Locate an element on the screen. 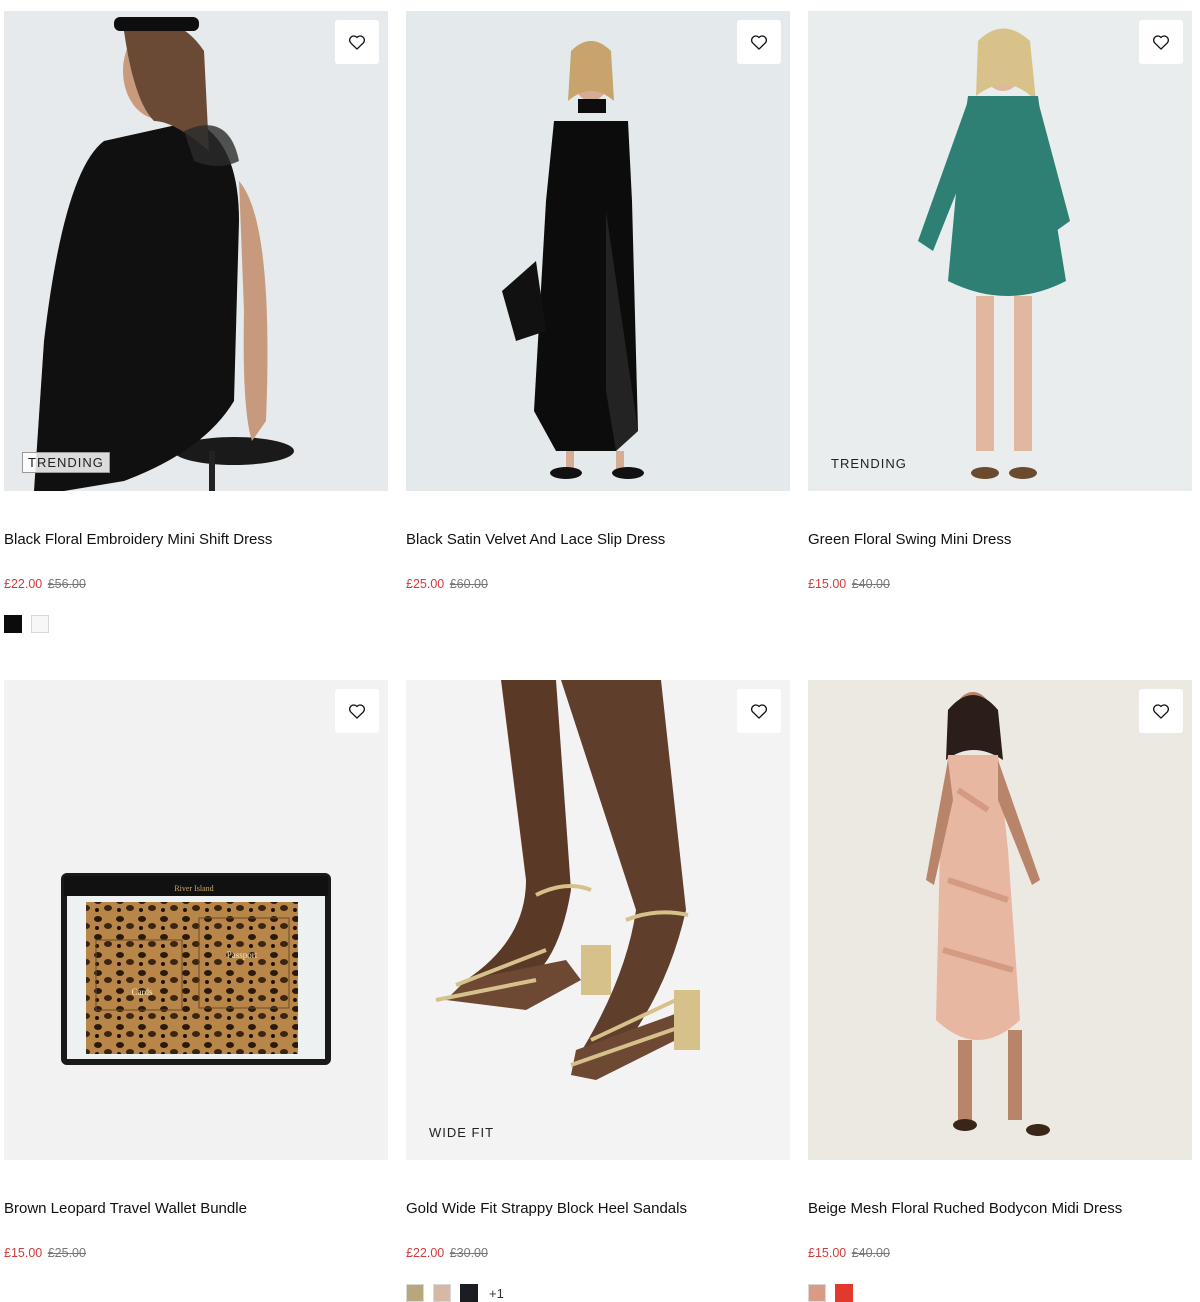 The height and width of the screenshot is (1302, 1200). svg-text: River Island is located at coordinates (193, 888).